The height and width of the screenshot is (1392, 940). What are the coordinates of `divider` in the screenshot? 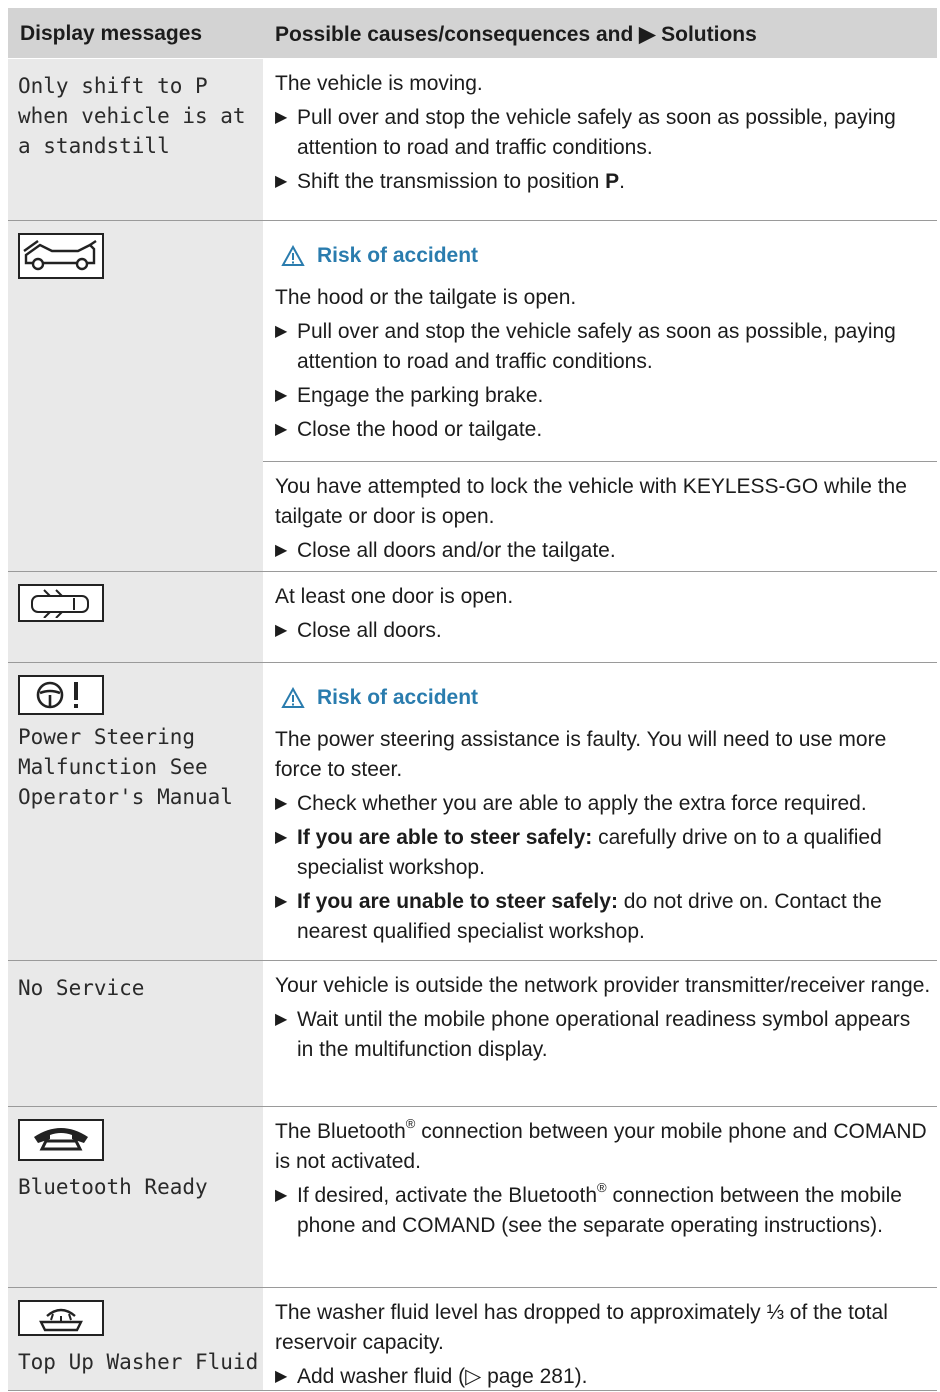 It's located at (600, 461).